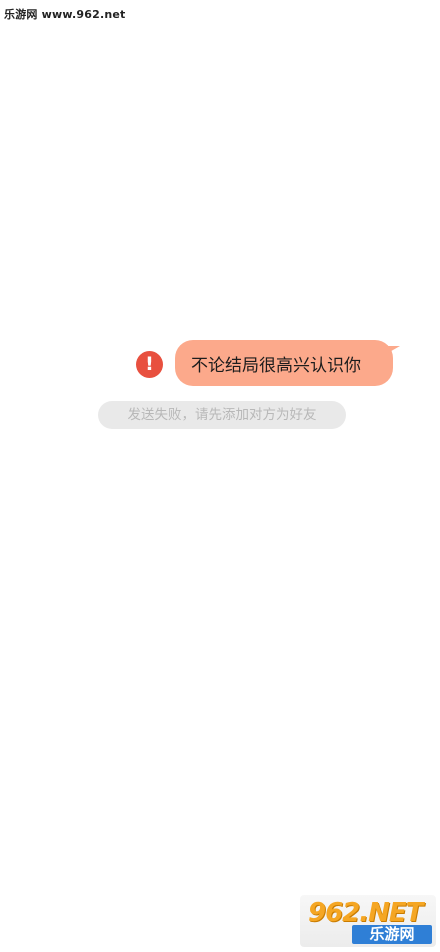 Image resolution: width=440 pixels, height=952 pixels. What do you see at coordinates (392, 934) in the screenshot?
I see `logo-site-name: 乐游网` at bounding box center [392, 934].